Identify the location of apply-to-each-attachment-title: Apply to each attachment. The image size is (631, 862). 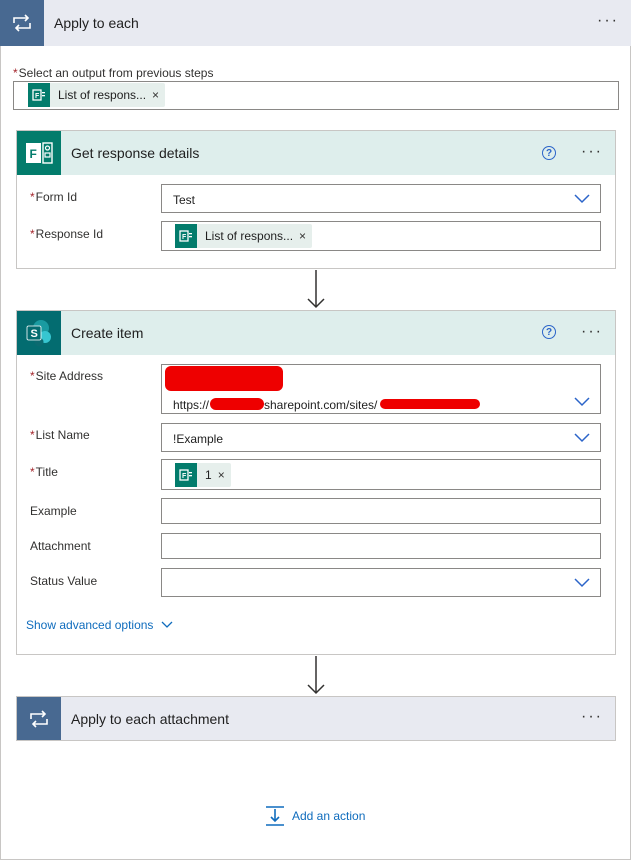
(150, 719).